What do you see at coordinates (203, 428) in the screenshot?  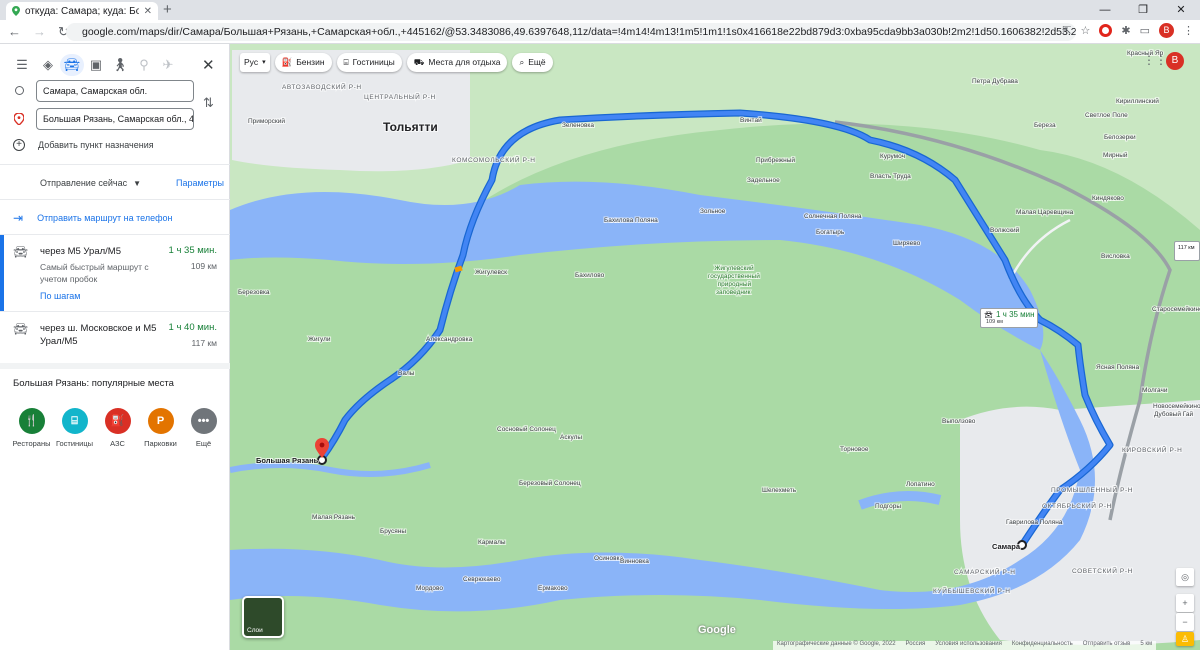 I see `place-4: ••• Ещё` at bounding box center [203, 428].